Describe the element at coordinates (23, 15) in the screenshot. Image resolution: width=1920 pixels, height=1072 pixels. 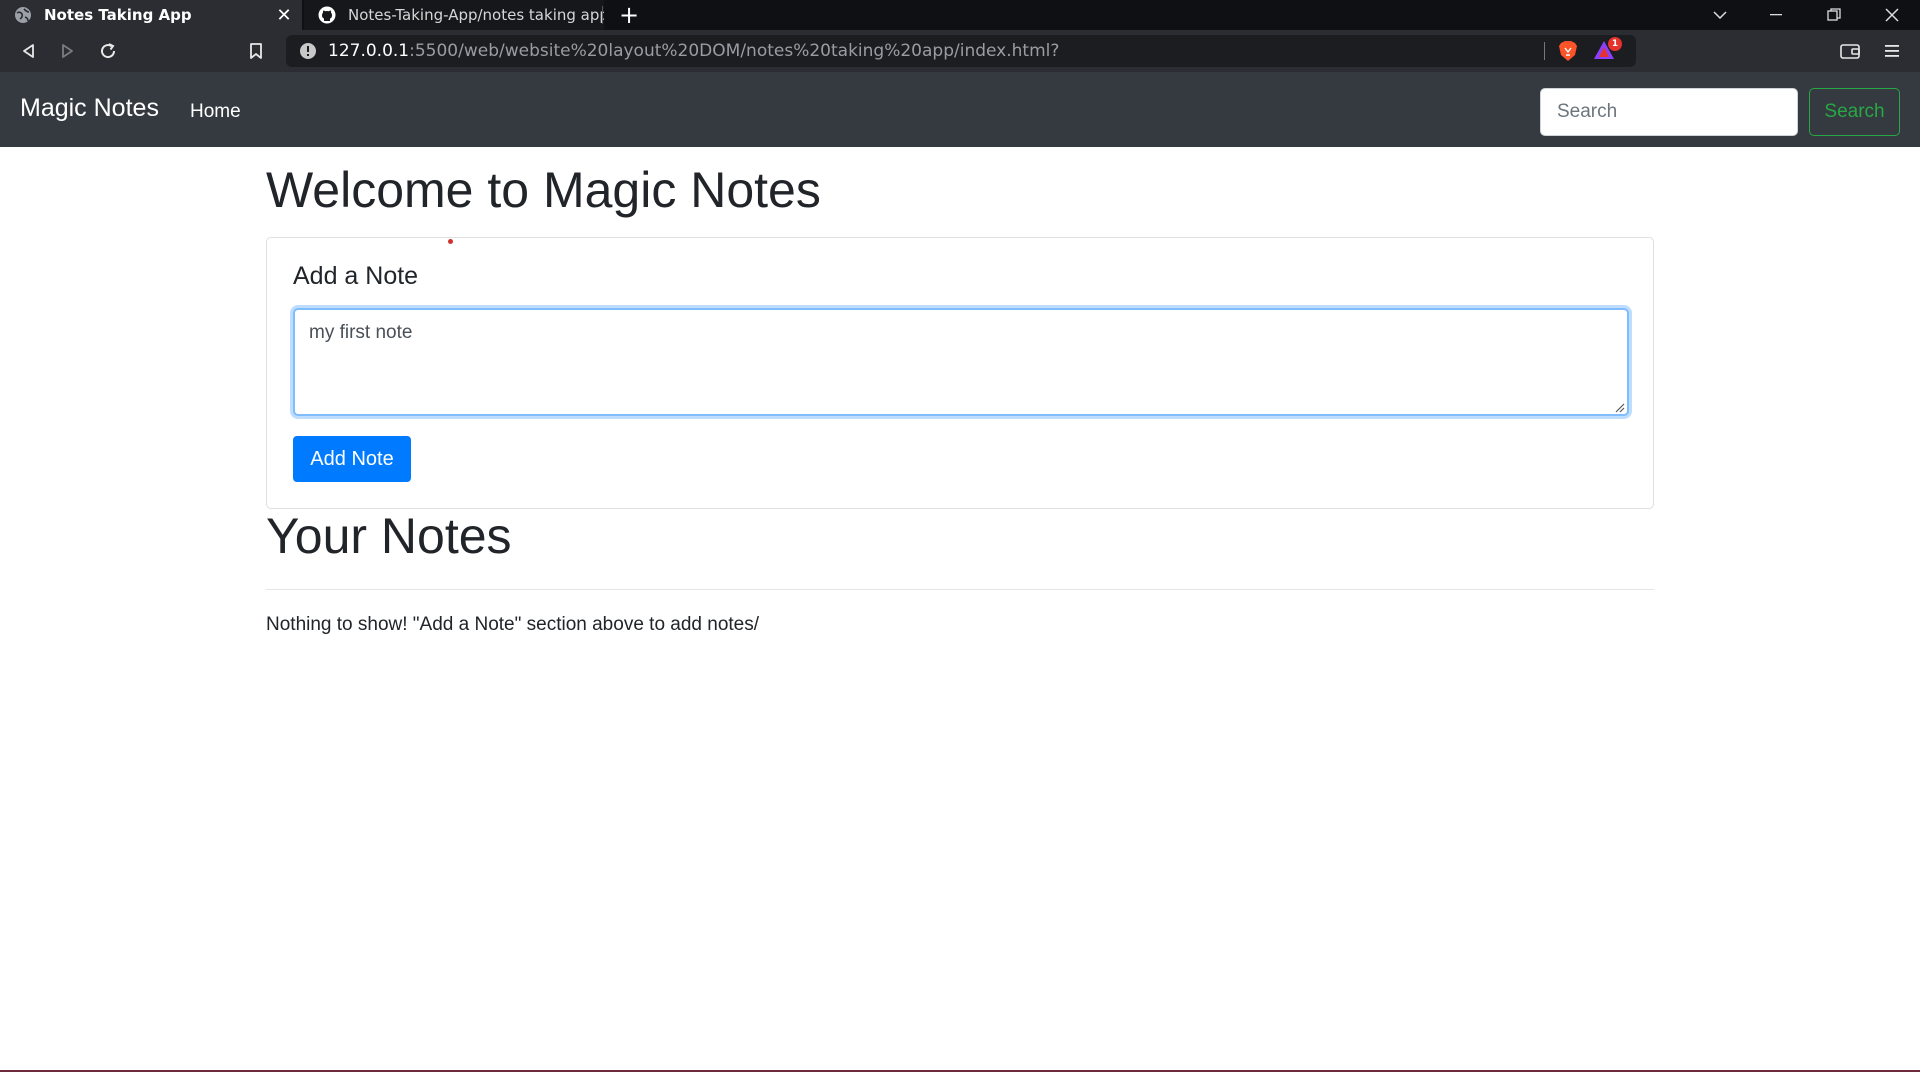
I see `globe-icon` at that location.